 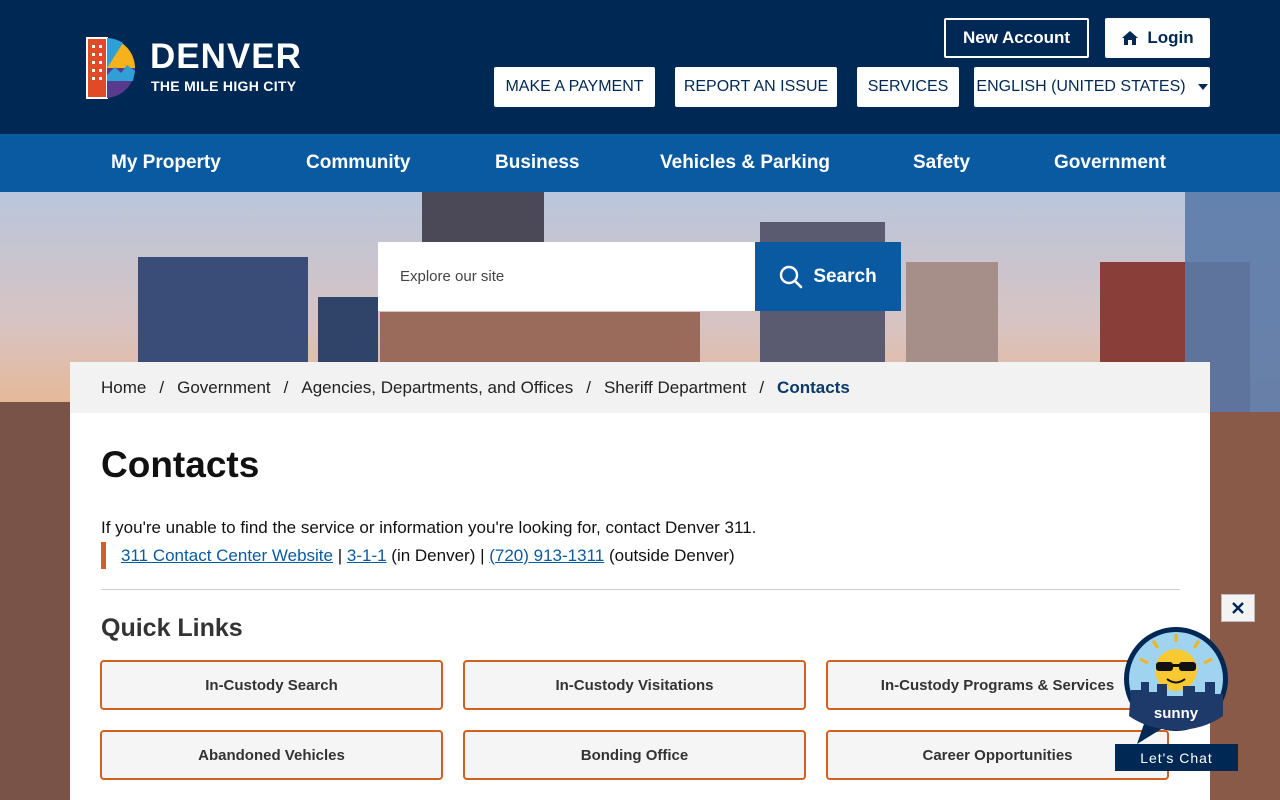 What do you see at coordinates (226, 56) in the screenshot?
I see `logo-wordmark: DENVER` at bounding box center [226, 56].